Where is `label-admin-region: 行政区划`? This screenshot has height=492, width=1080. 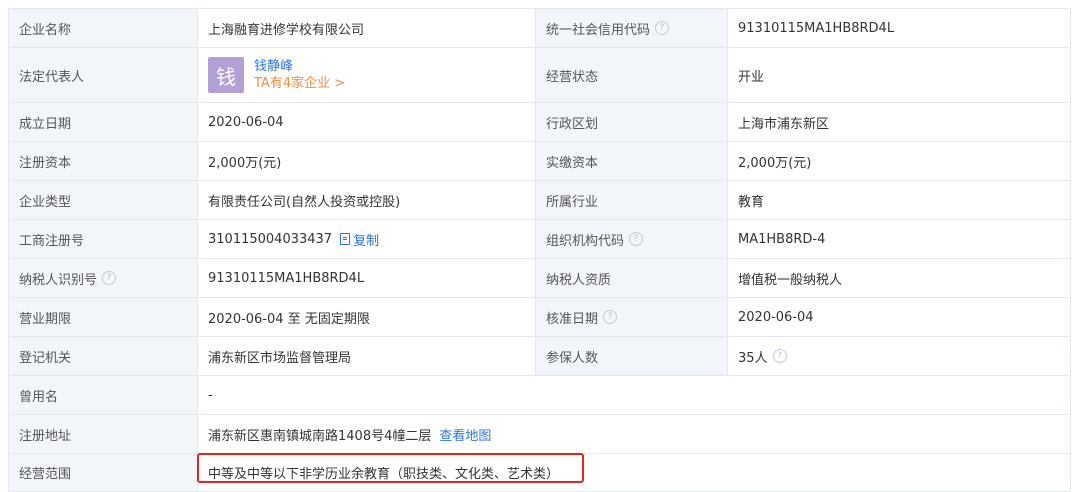 label-admin-region: 行政区划 is located at coordinates (632, 122).